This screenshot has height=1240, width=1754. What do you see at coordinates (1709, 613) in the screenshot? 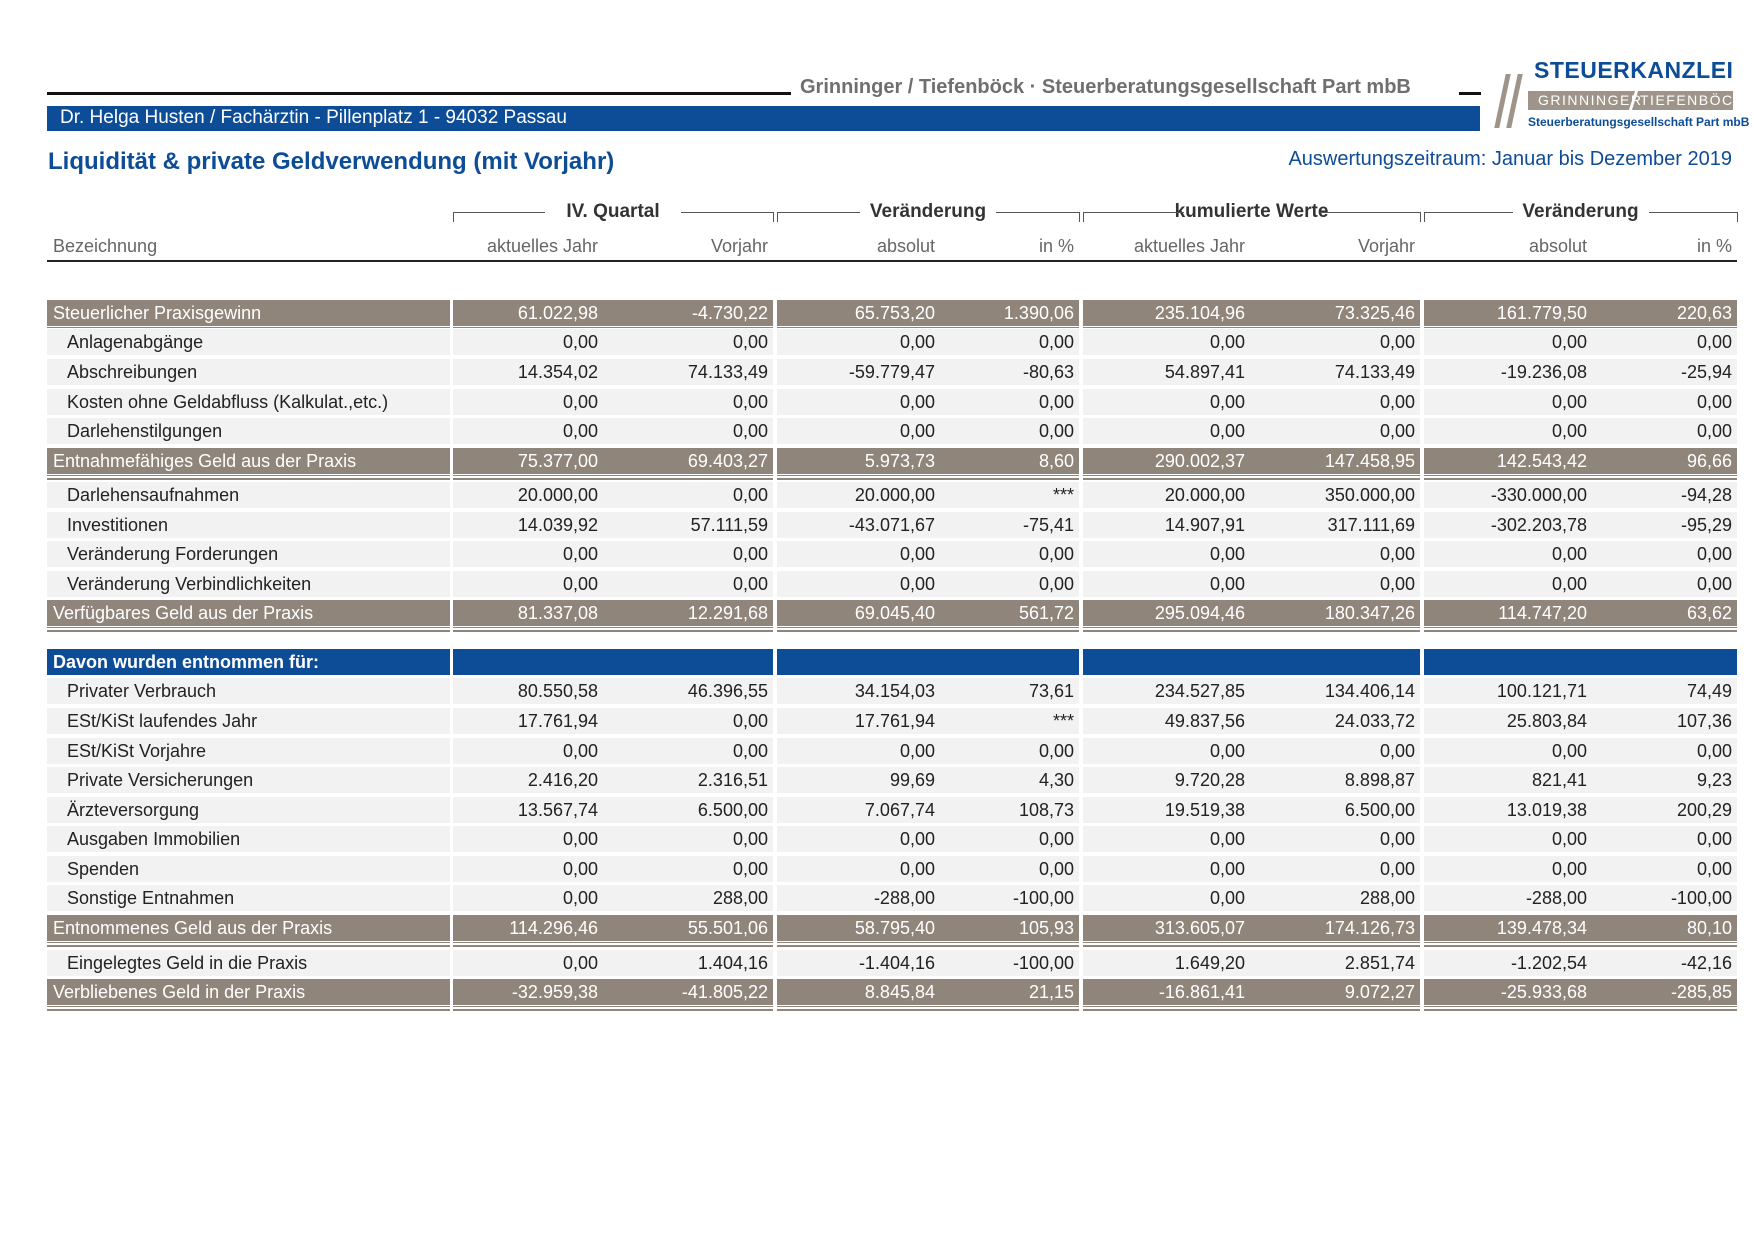
I see `cell-value: 63,62` at bounding box center [1709, 613].